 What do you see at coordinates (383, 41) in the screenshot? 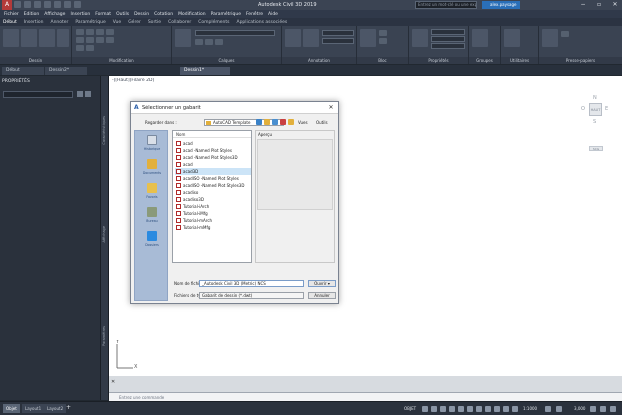
I see `edit-block-icon` at bounding box center [383, 41].